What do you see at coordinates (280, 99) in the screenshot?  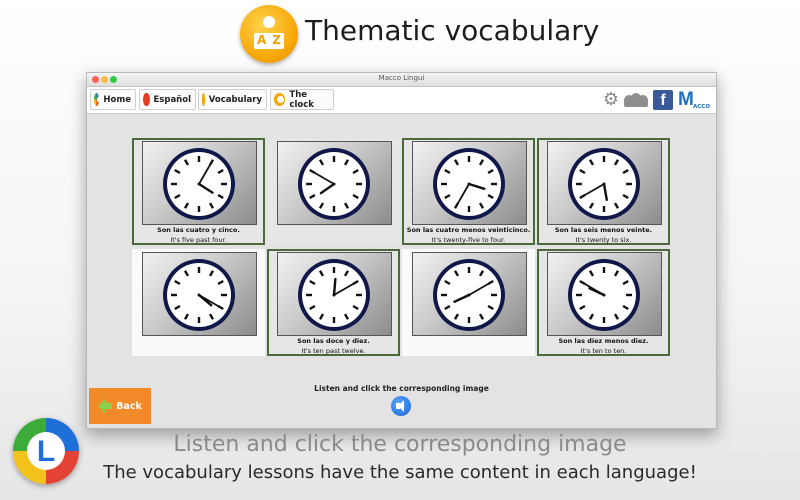 I see `clock-icon` at bounding box center [280, 99].